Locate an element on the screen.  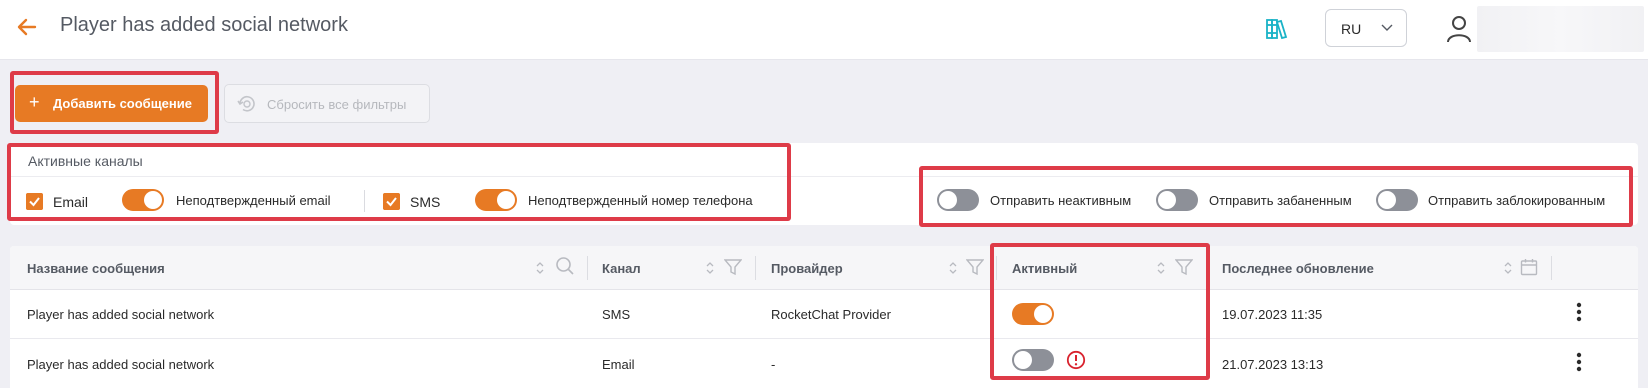
panel-divider is located at coordinates (824, 176).